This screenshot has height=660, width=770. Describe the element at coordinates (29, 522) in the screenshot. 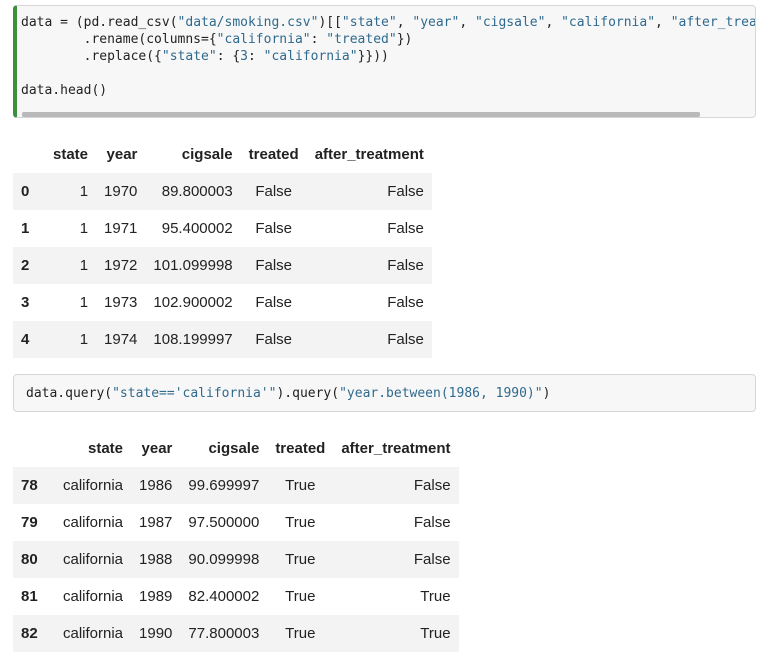

I see `row-index: 79` at that location.